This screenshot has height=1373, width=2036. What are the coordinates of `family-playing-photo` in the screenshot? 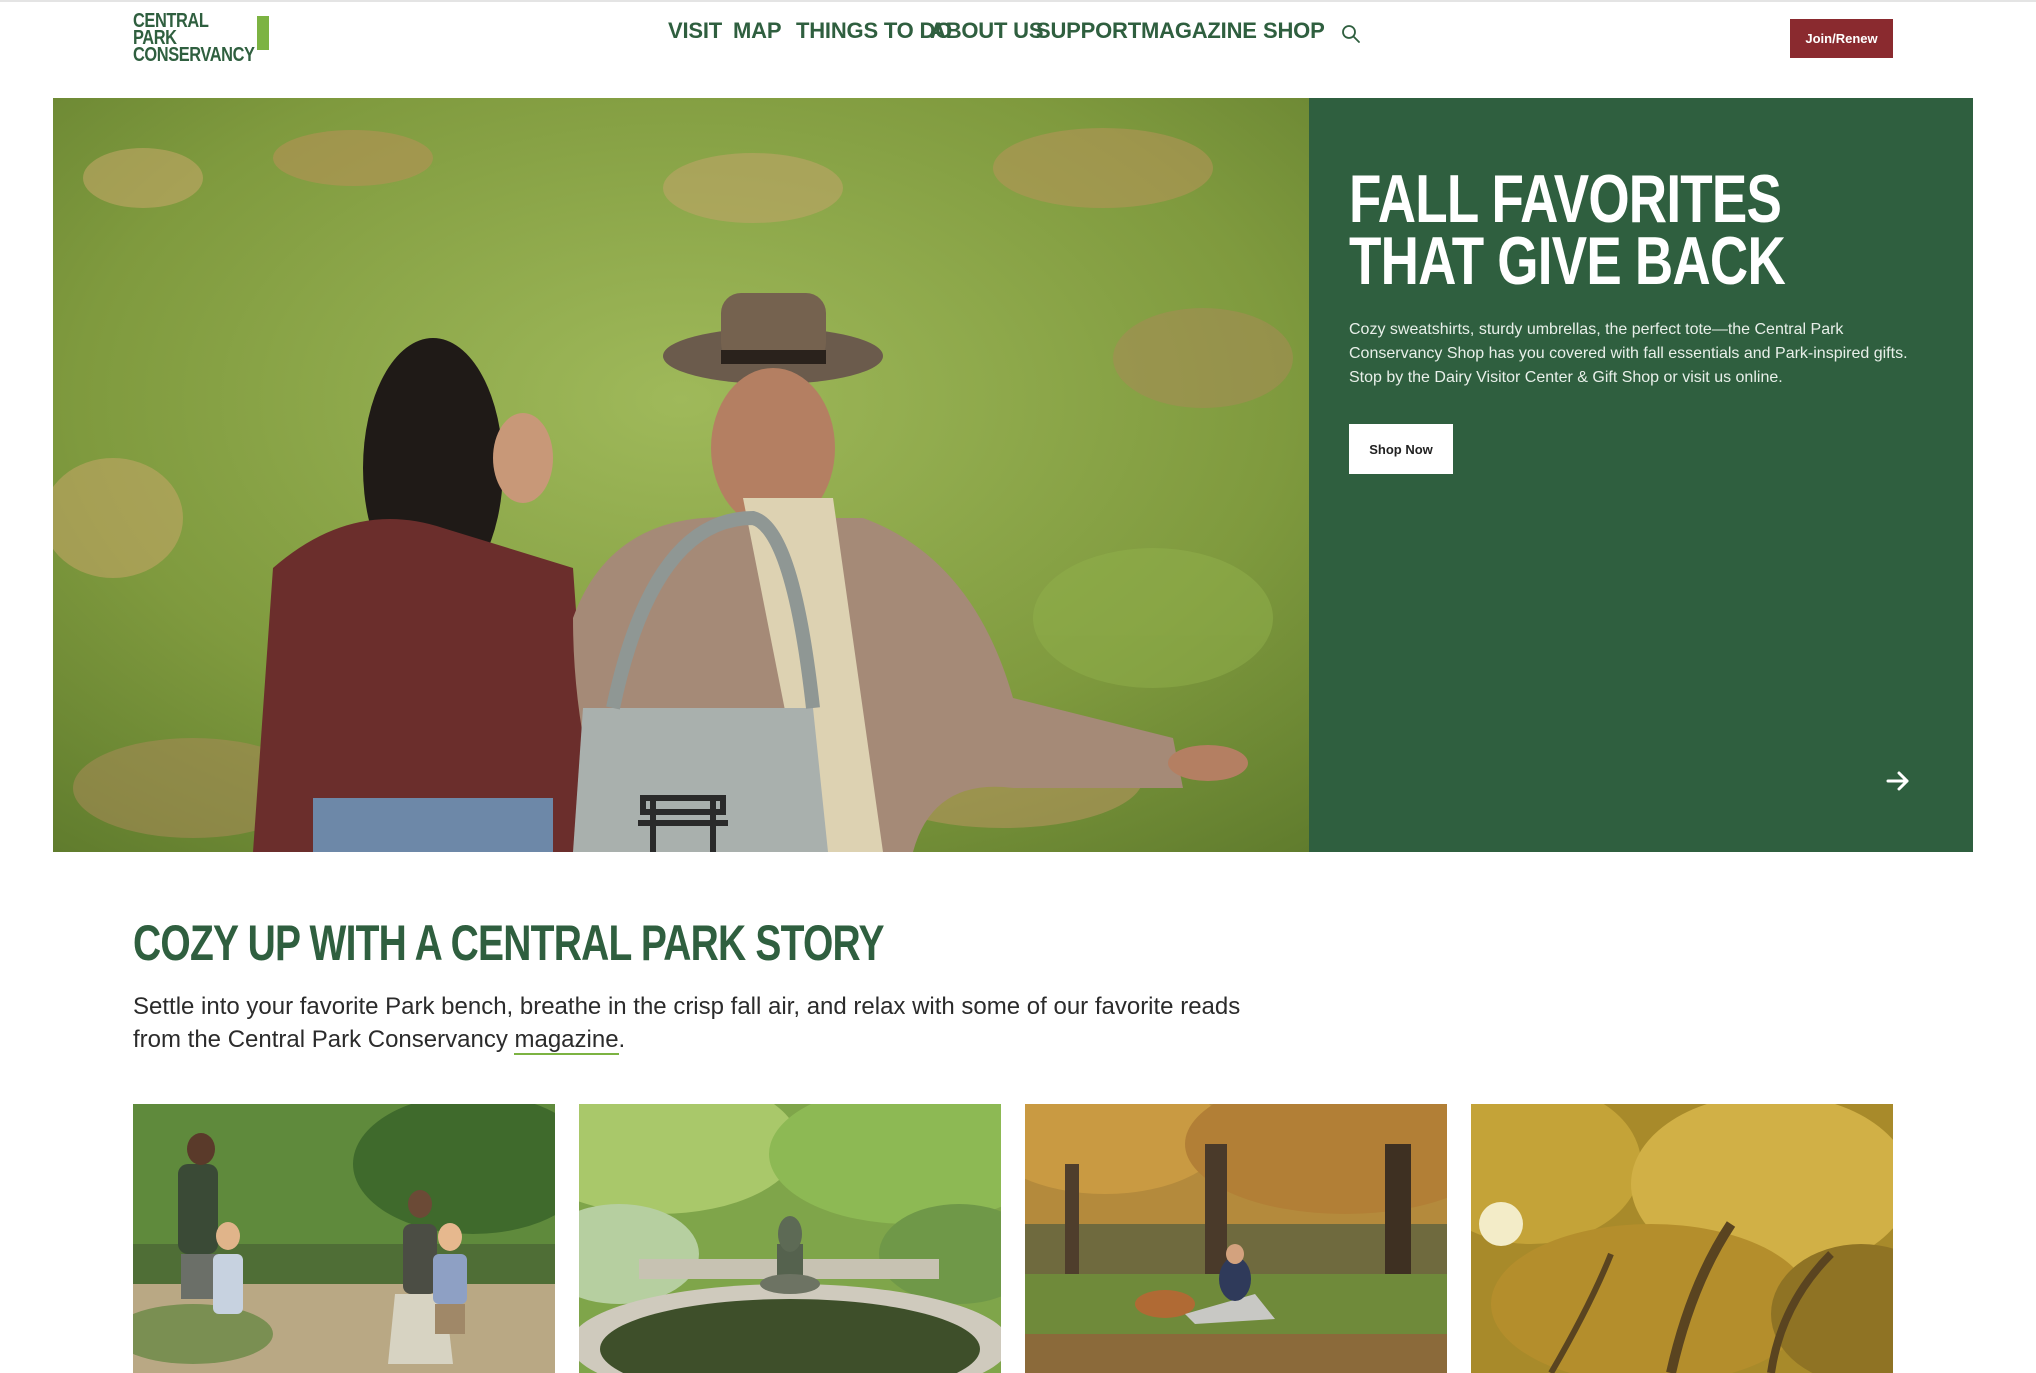 It's located at (344, 1238).